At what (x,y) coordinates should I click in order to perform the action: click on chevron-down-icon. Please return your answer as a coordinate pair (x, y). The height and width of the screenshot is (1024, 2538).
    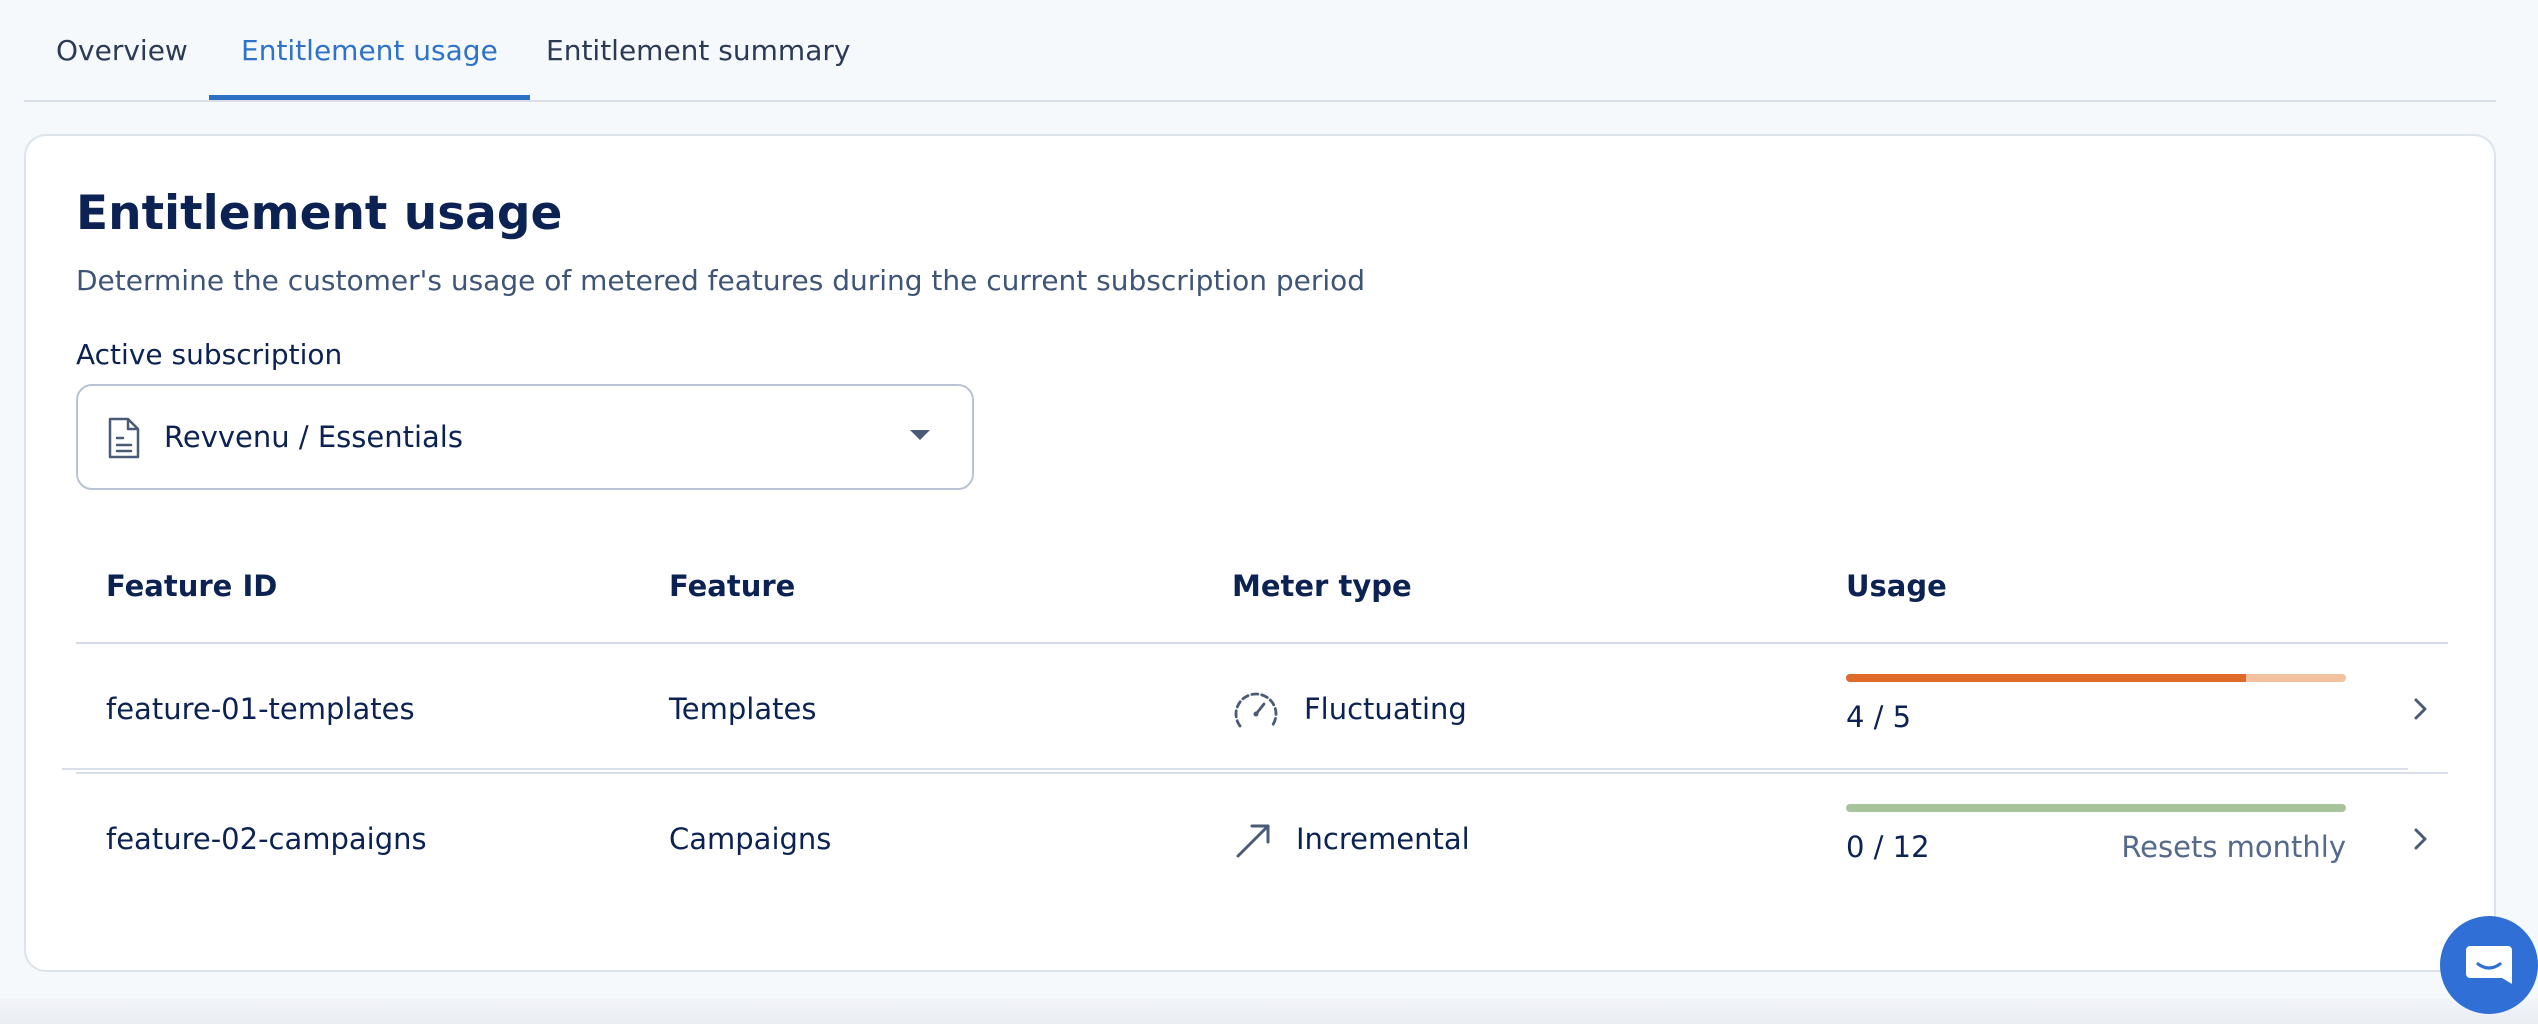
    Looking at the image, I should click on (920, 435).